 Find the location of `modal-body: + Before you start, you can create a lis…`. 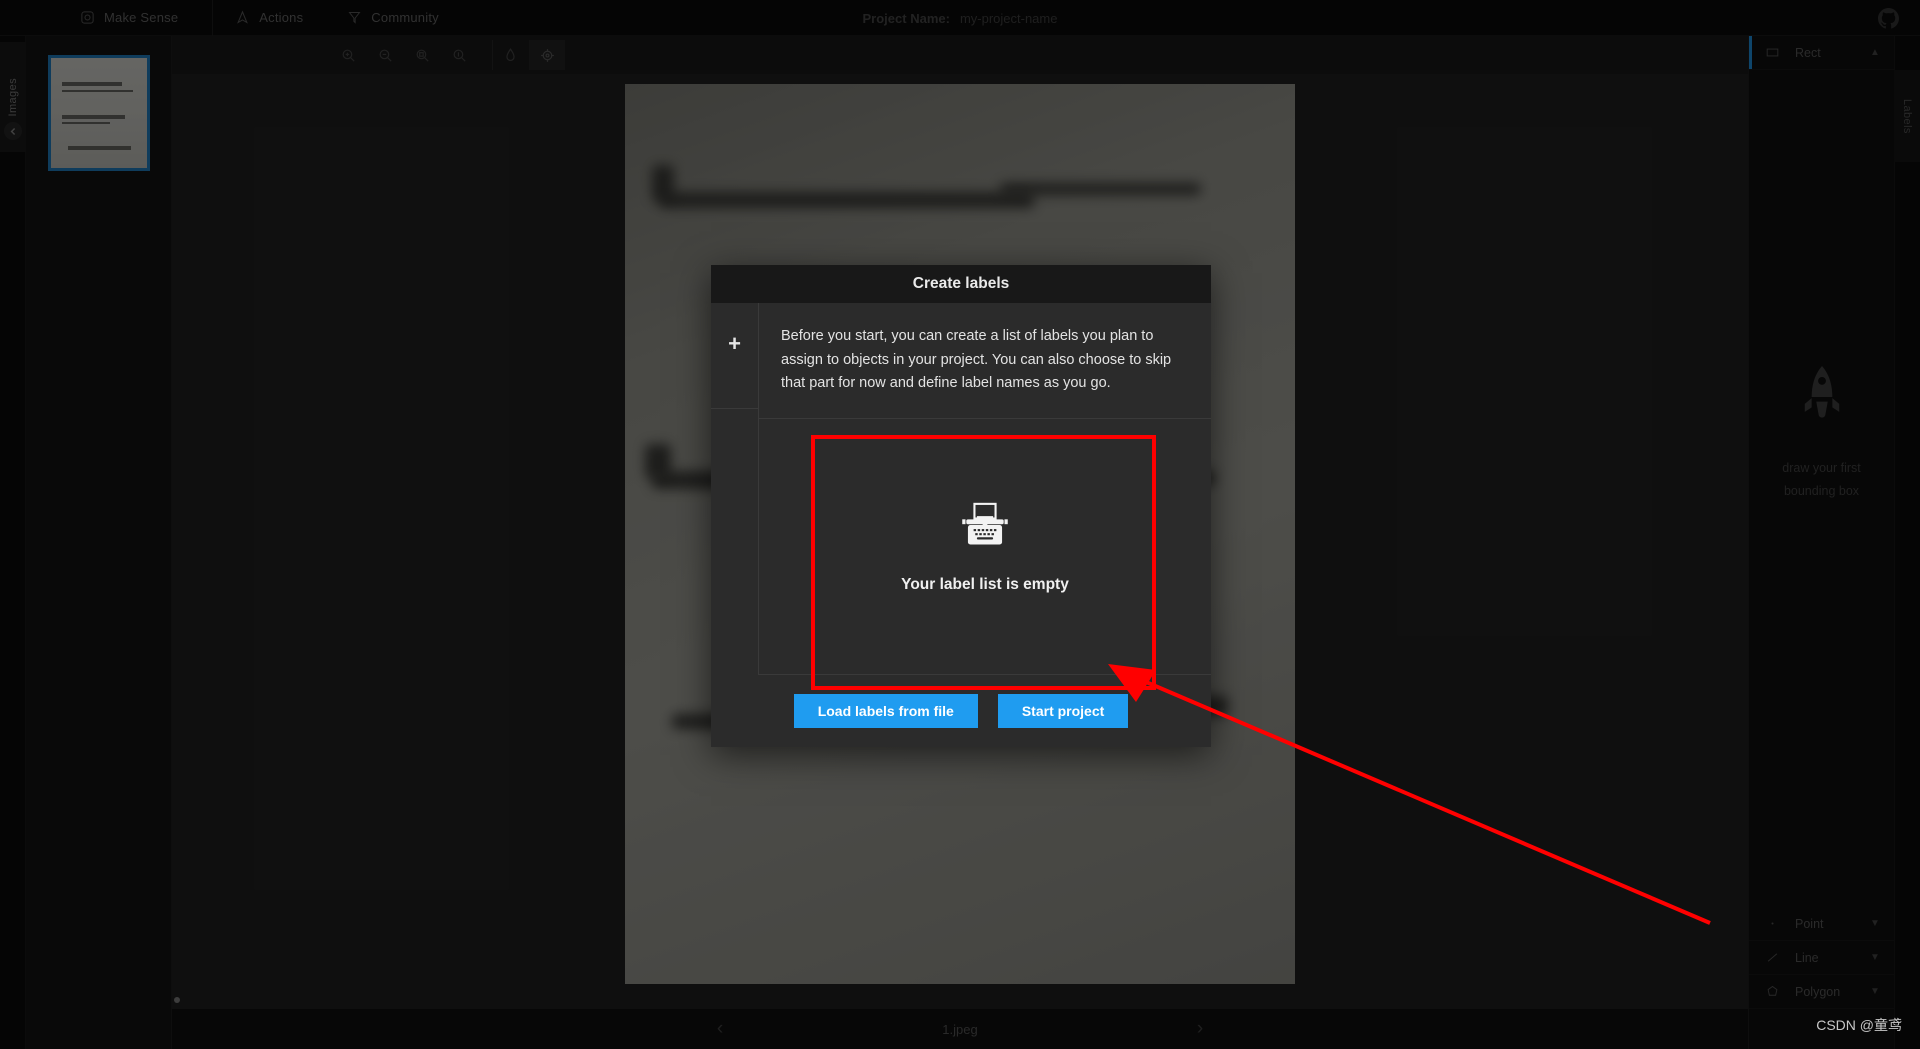

modal-body: + Before you start, you can create a lis… is located at coordinates (961, 489).